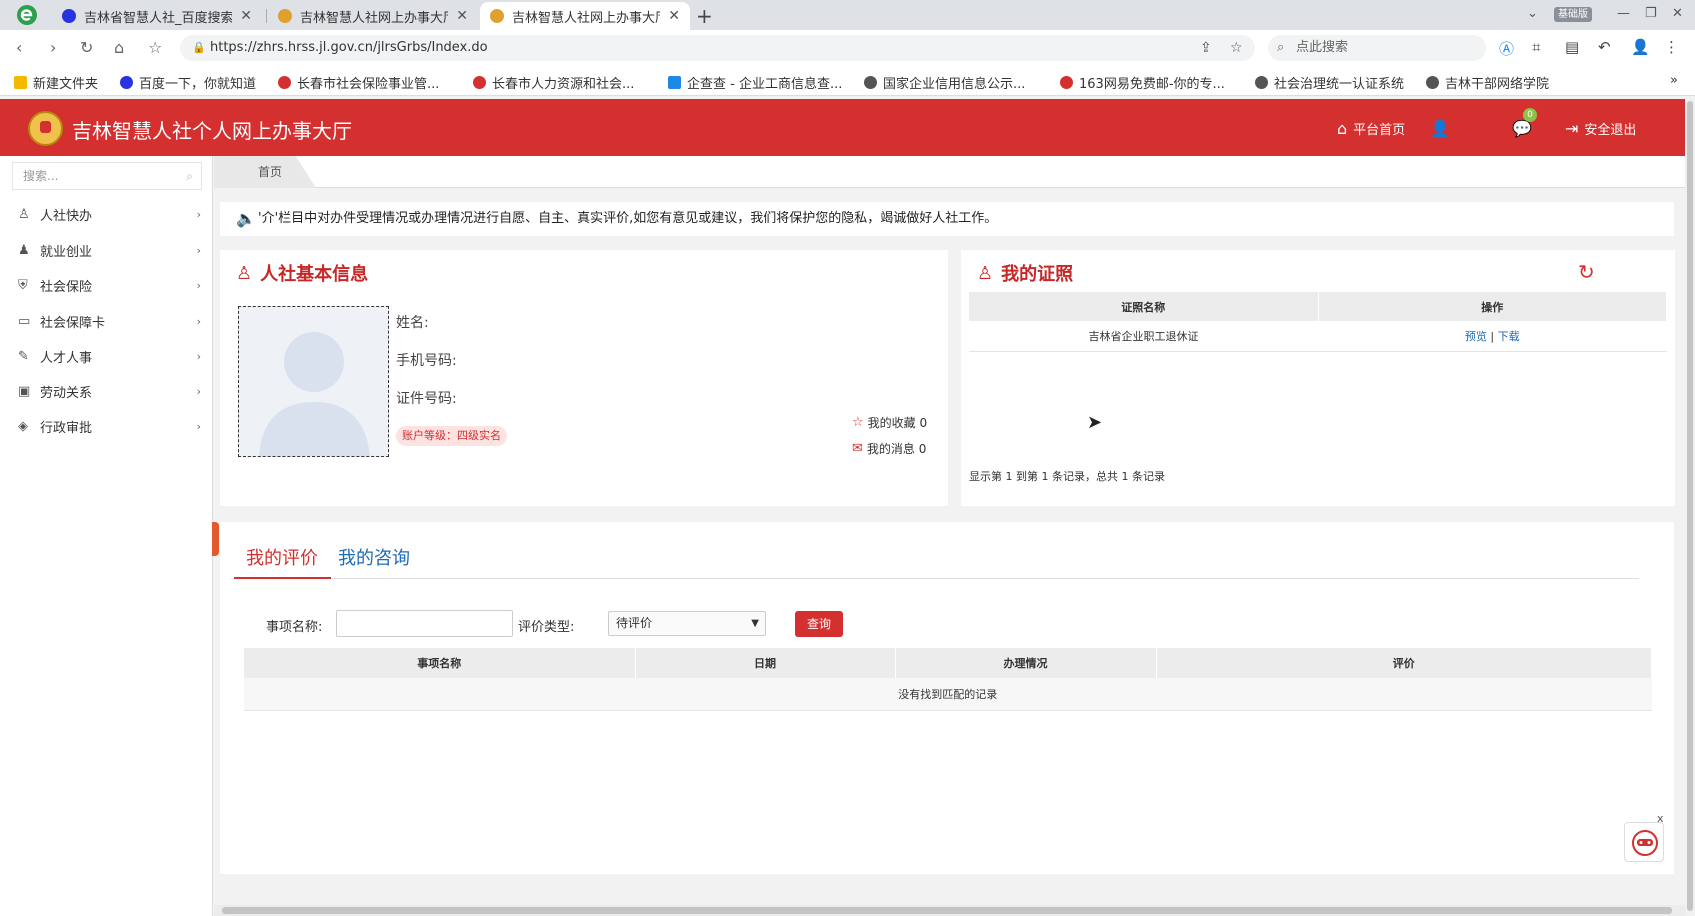  What do you see at coordinates (819, 624) in the screenshot?
I see `query-button: 查询` at bounding box center [819, 624].